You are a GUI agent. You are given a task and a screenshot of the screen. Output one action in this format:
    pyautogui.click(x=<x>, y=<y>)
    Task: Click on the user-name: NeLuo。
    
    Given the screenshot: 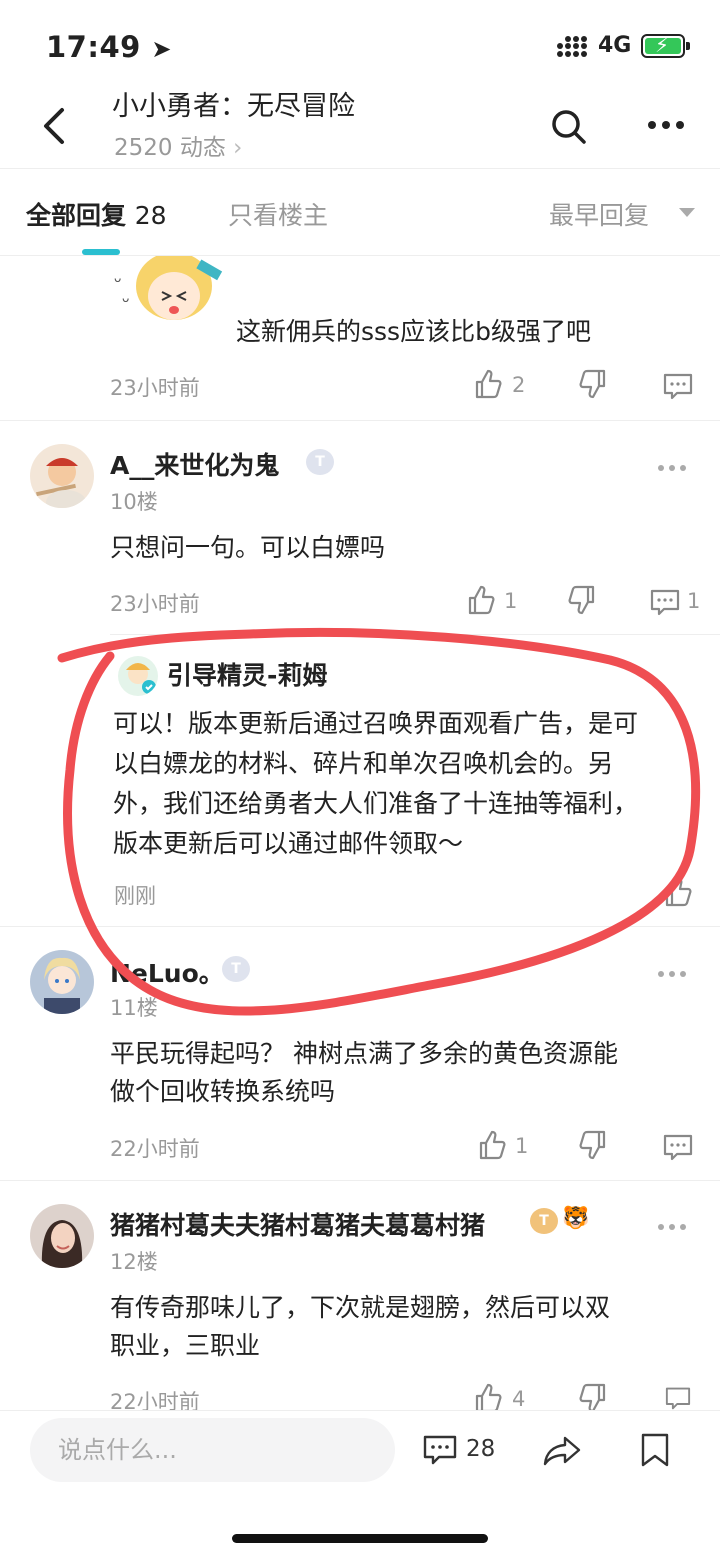 What is the action you would take?
    pyautogui.click(x=167, y=972)
    